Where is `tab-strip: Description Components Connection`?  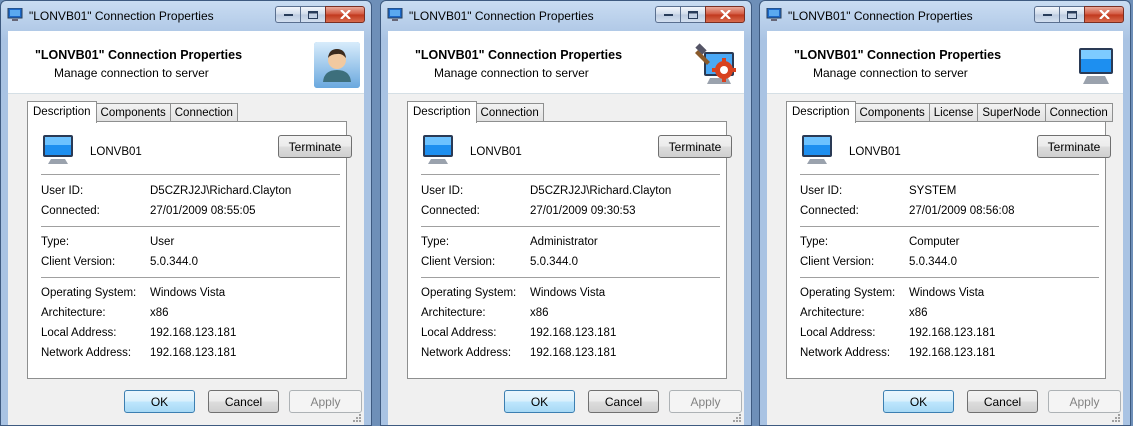
tab-strip: Description Components Connection is located at coordinates (132, 112).